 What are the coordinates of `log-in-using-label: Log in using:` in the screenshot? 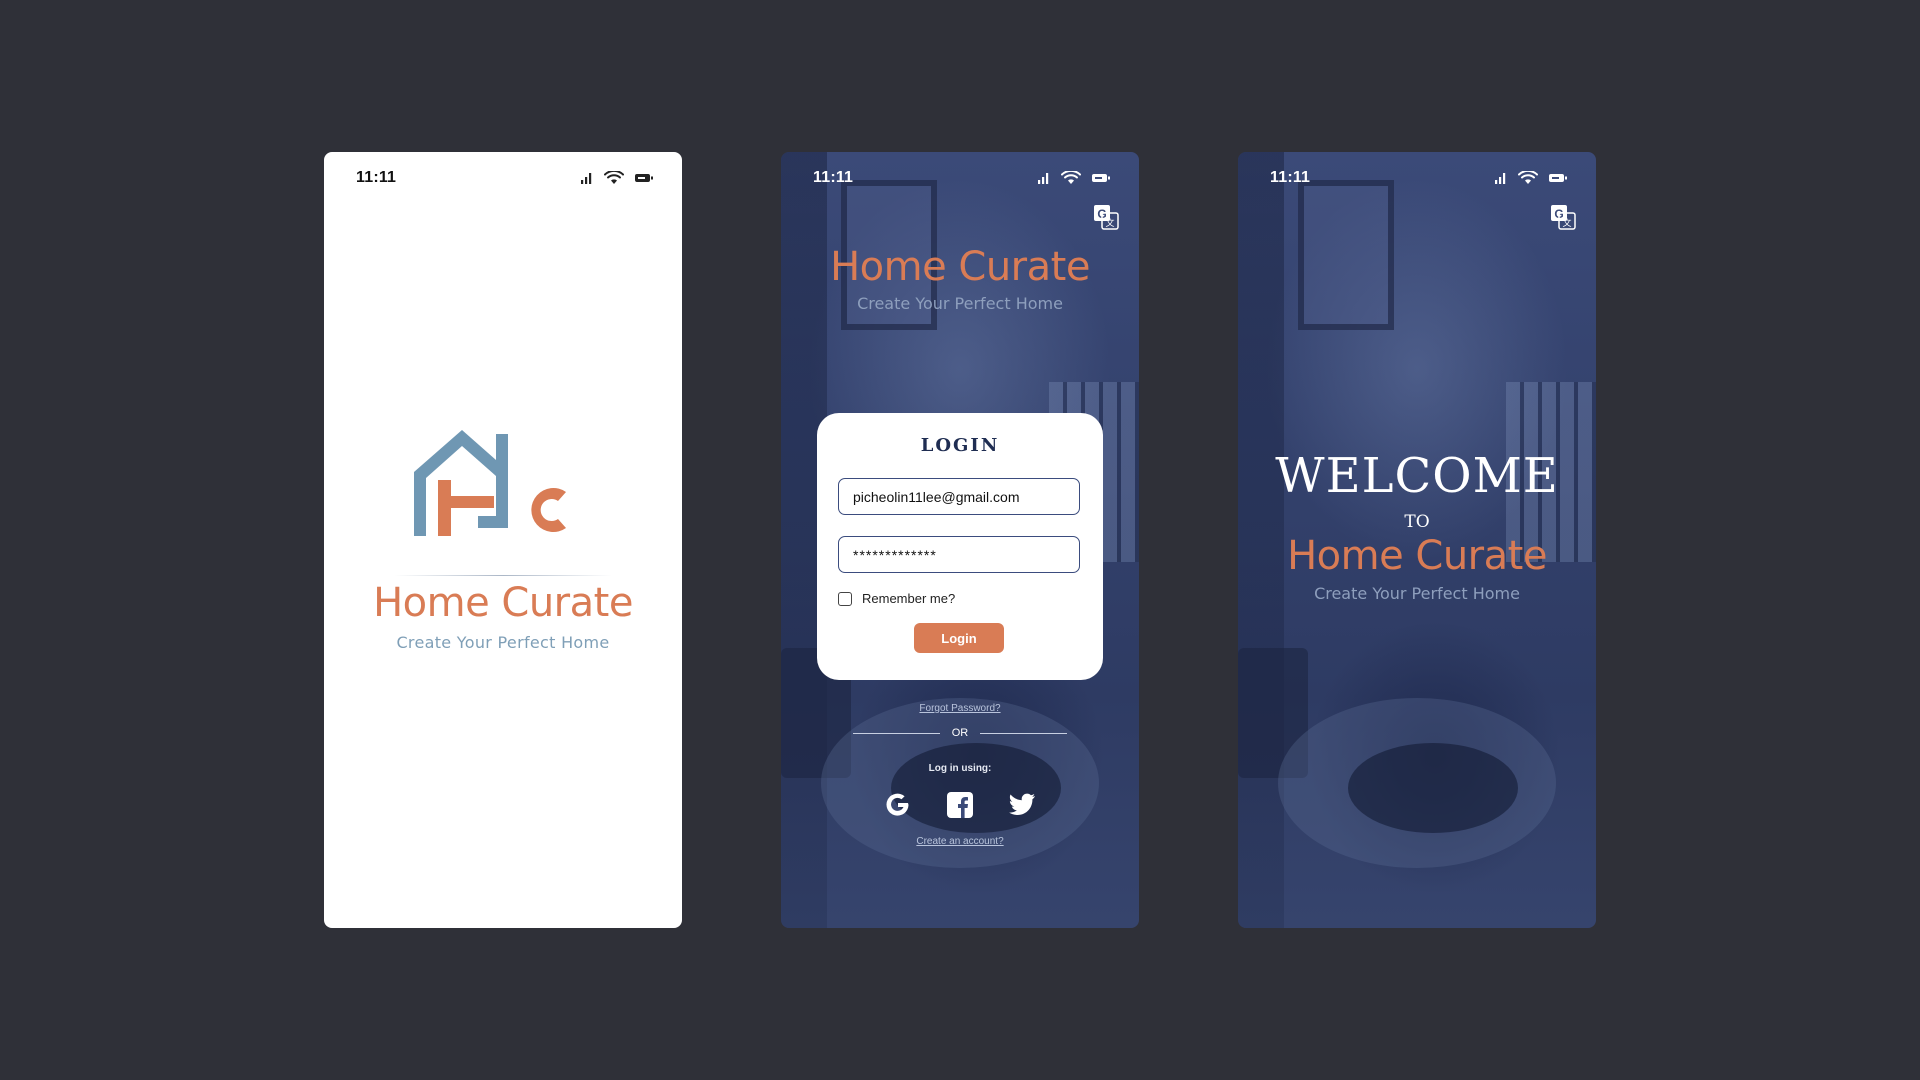 It's located at (960, 768).